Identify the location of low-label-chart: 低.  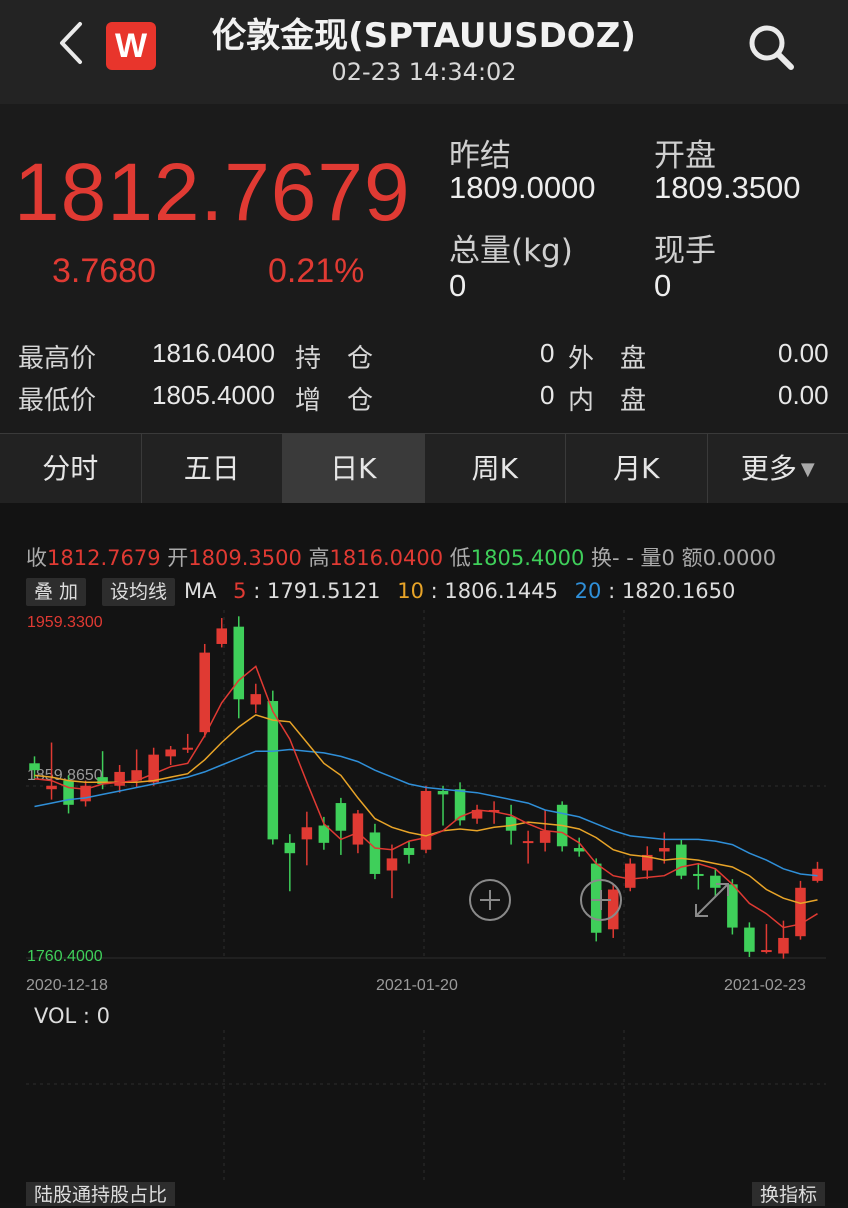
(460, 558).